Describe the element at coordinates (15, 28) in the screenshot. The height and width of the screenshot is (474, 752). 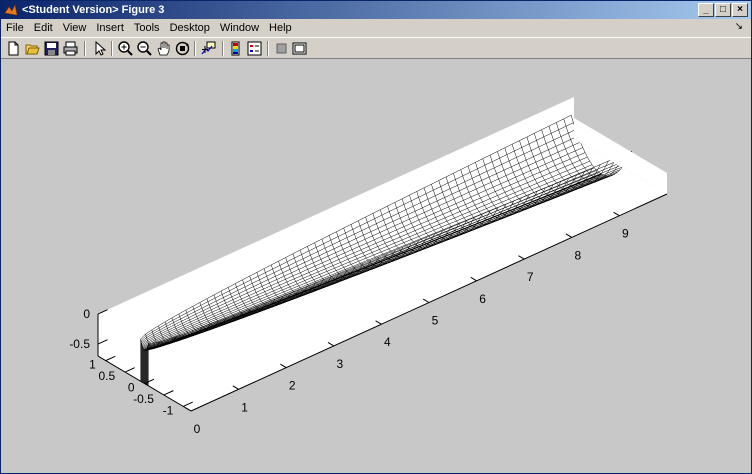
I see `menu-file: File` at that location.